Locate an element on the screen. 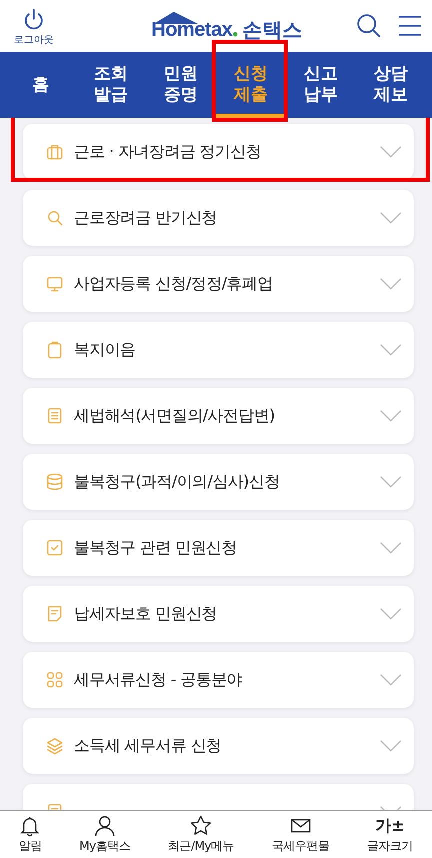  nav-tab: 민원 증명 is located at coordinates (181, 85).